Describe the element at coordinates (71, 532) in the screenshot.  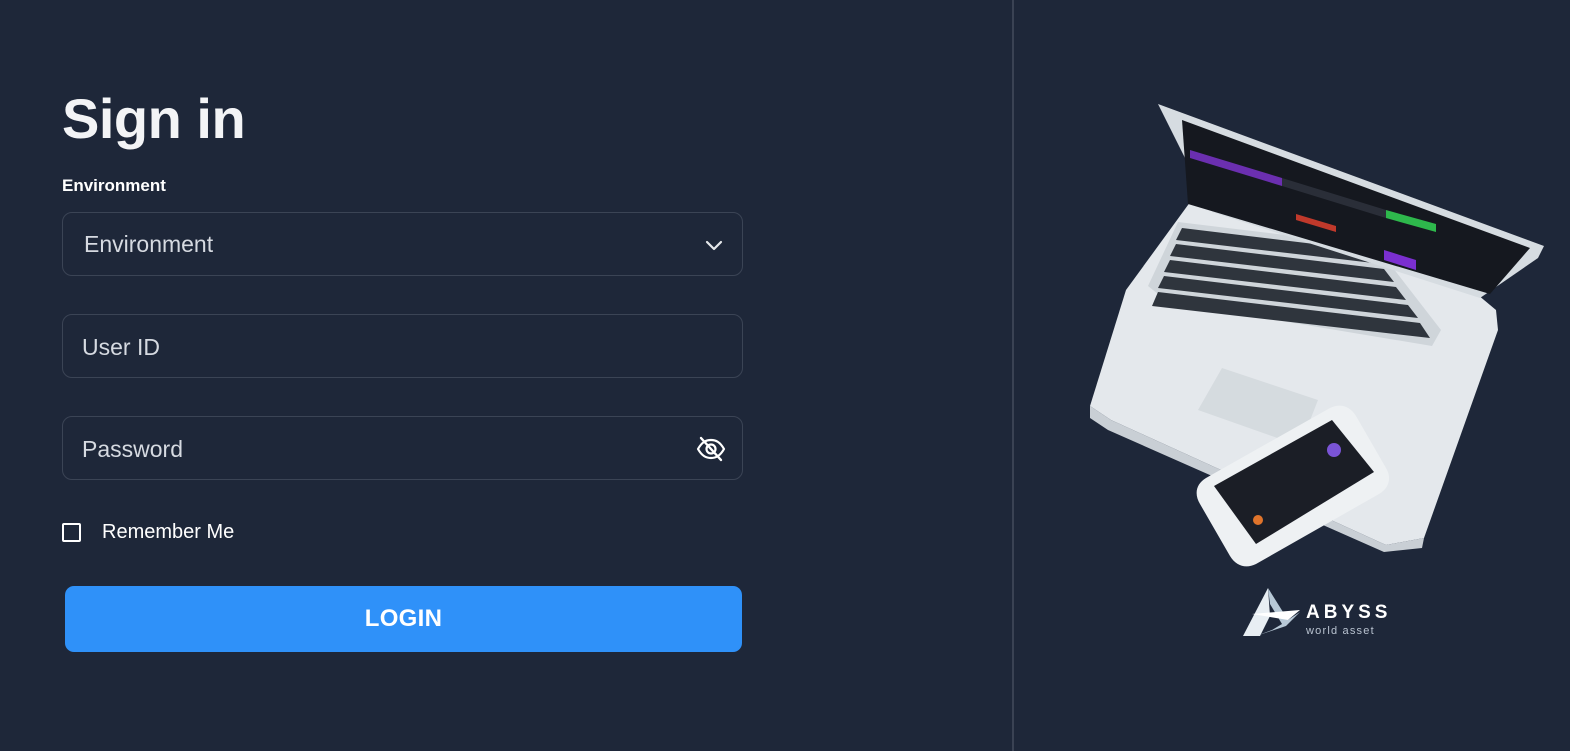
I see `remember-me-checkbox` at that location.